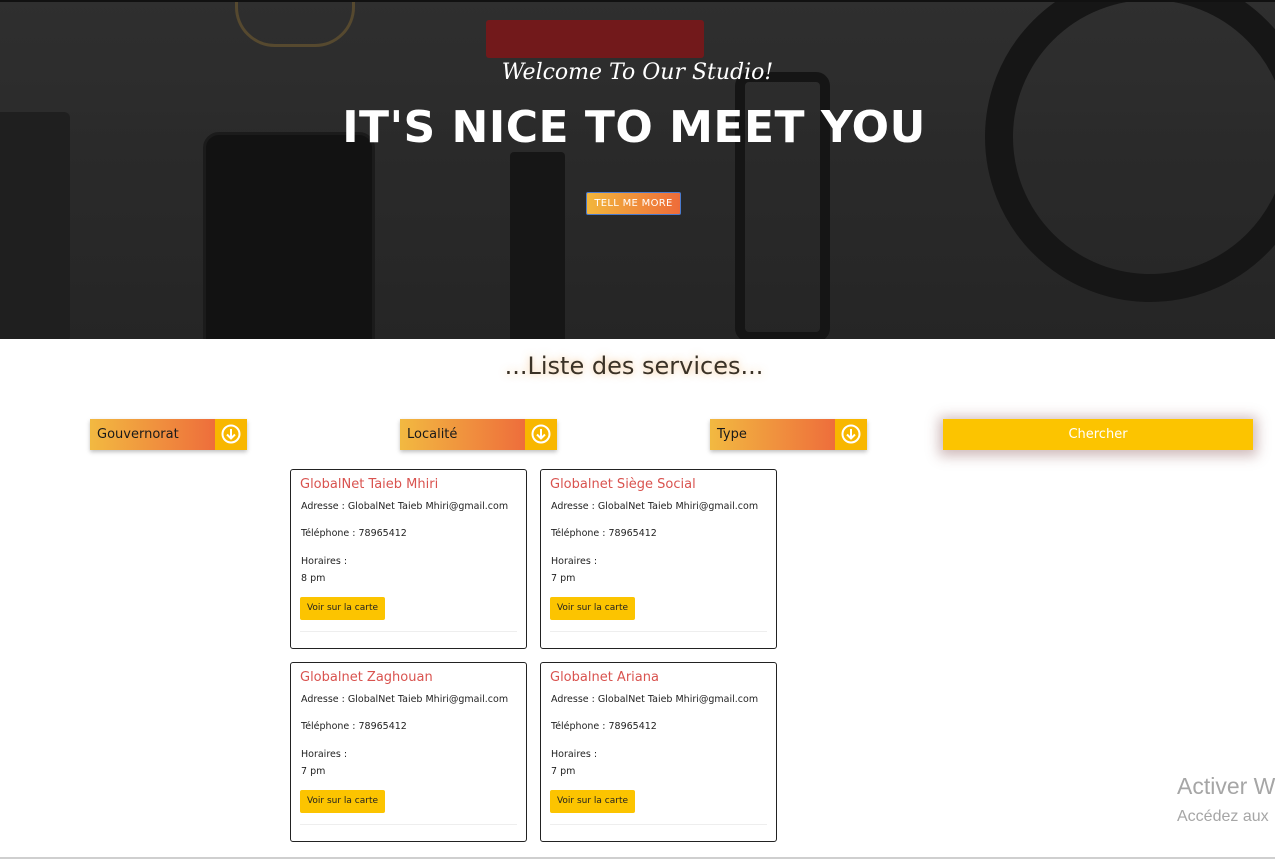 The height and width of the screenshot is (859, 1275). What do you see at coordinates (366, 677) in the screenshot?
I see `service-name: Globalnet Zaghouan` at bounding box center [366, 677].